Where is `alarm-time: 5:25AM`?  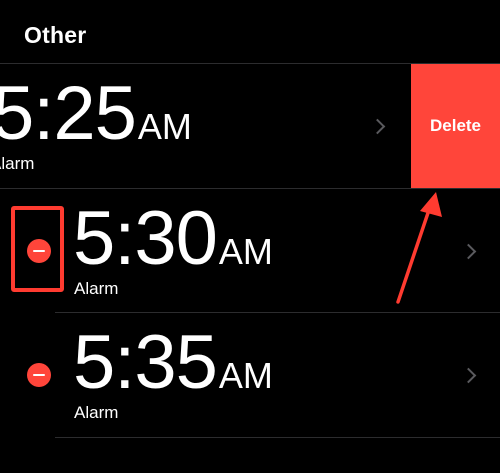 alarm-time: 5:25AM is located at coordinates (96, 114).